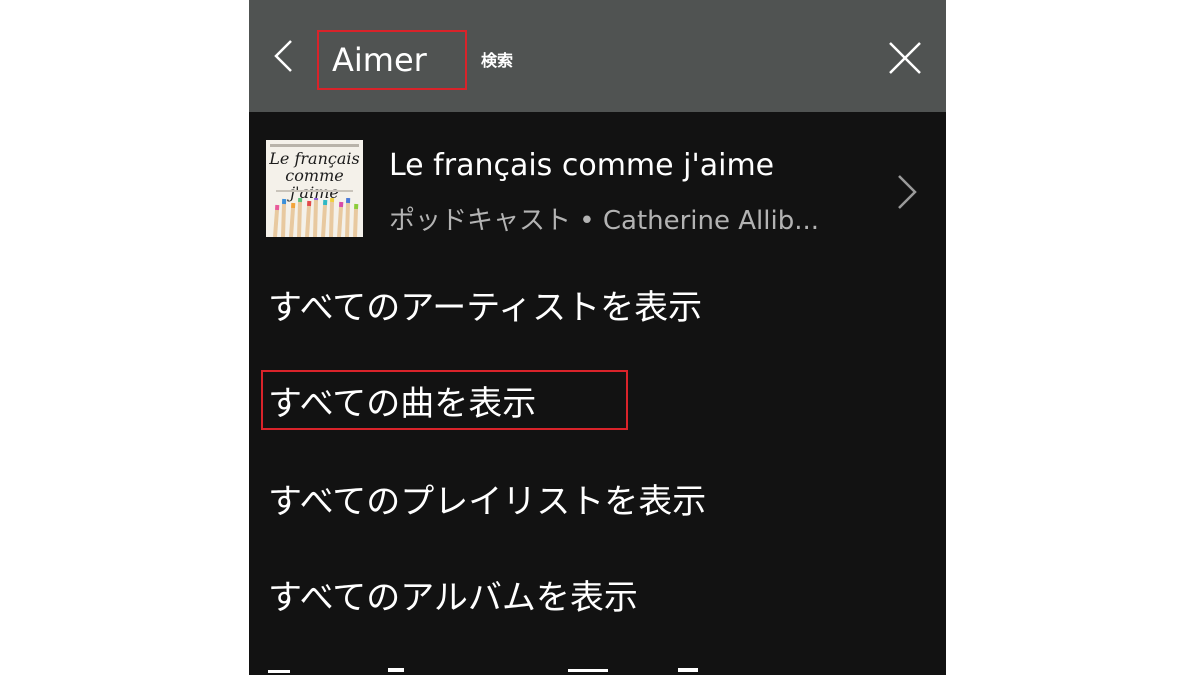 The width and height of the screenshot is (1200, 675). I want to click on show-all-playlists-link: すべてのプレイリストを表示, so click(487, 498).